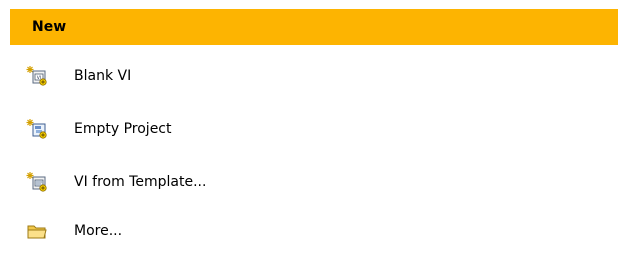 The image size is (618, 261). I want to click on new-project-icon, so click(36, 129).